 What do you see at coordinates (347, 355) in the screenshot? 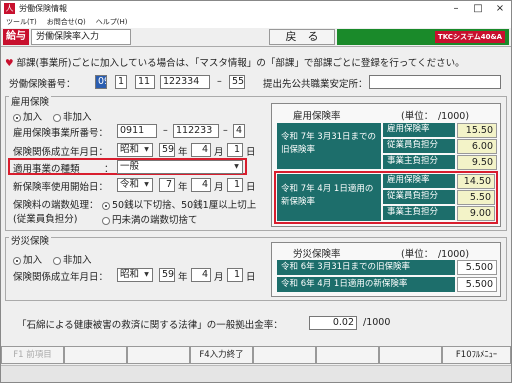
I see `f6-key` at bounding box center [347, 355].